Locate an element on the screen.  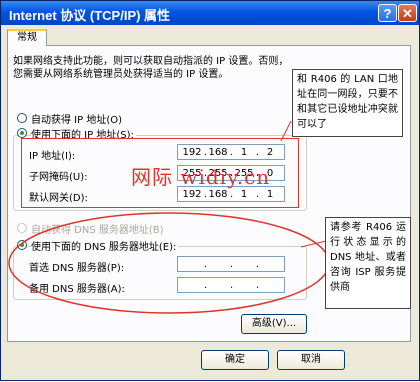
ip-annotation-note: 和 R406 的 LAN 口地址在同一网段，只要不和其它已设地址冲突就可以了 is located at coordinates (347, 103).